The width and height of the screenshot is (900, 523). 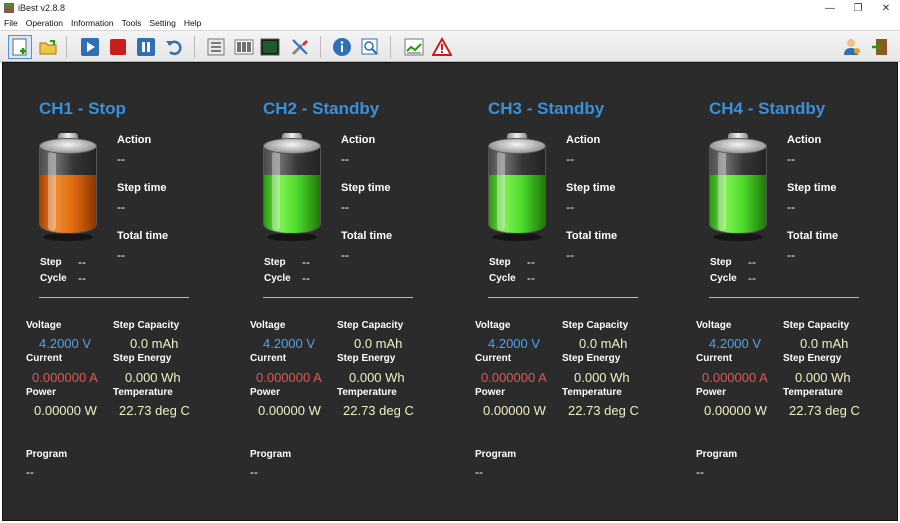 I want to click on info-button, so click(x=342, y=47).